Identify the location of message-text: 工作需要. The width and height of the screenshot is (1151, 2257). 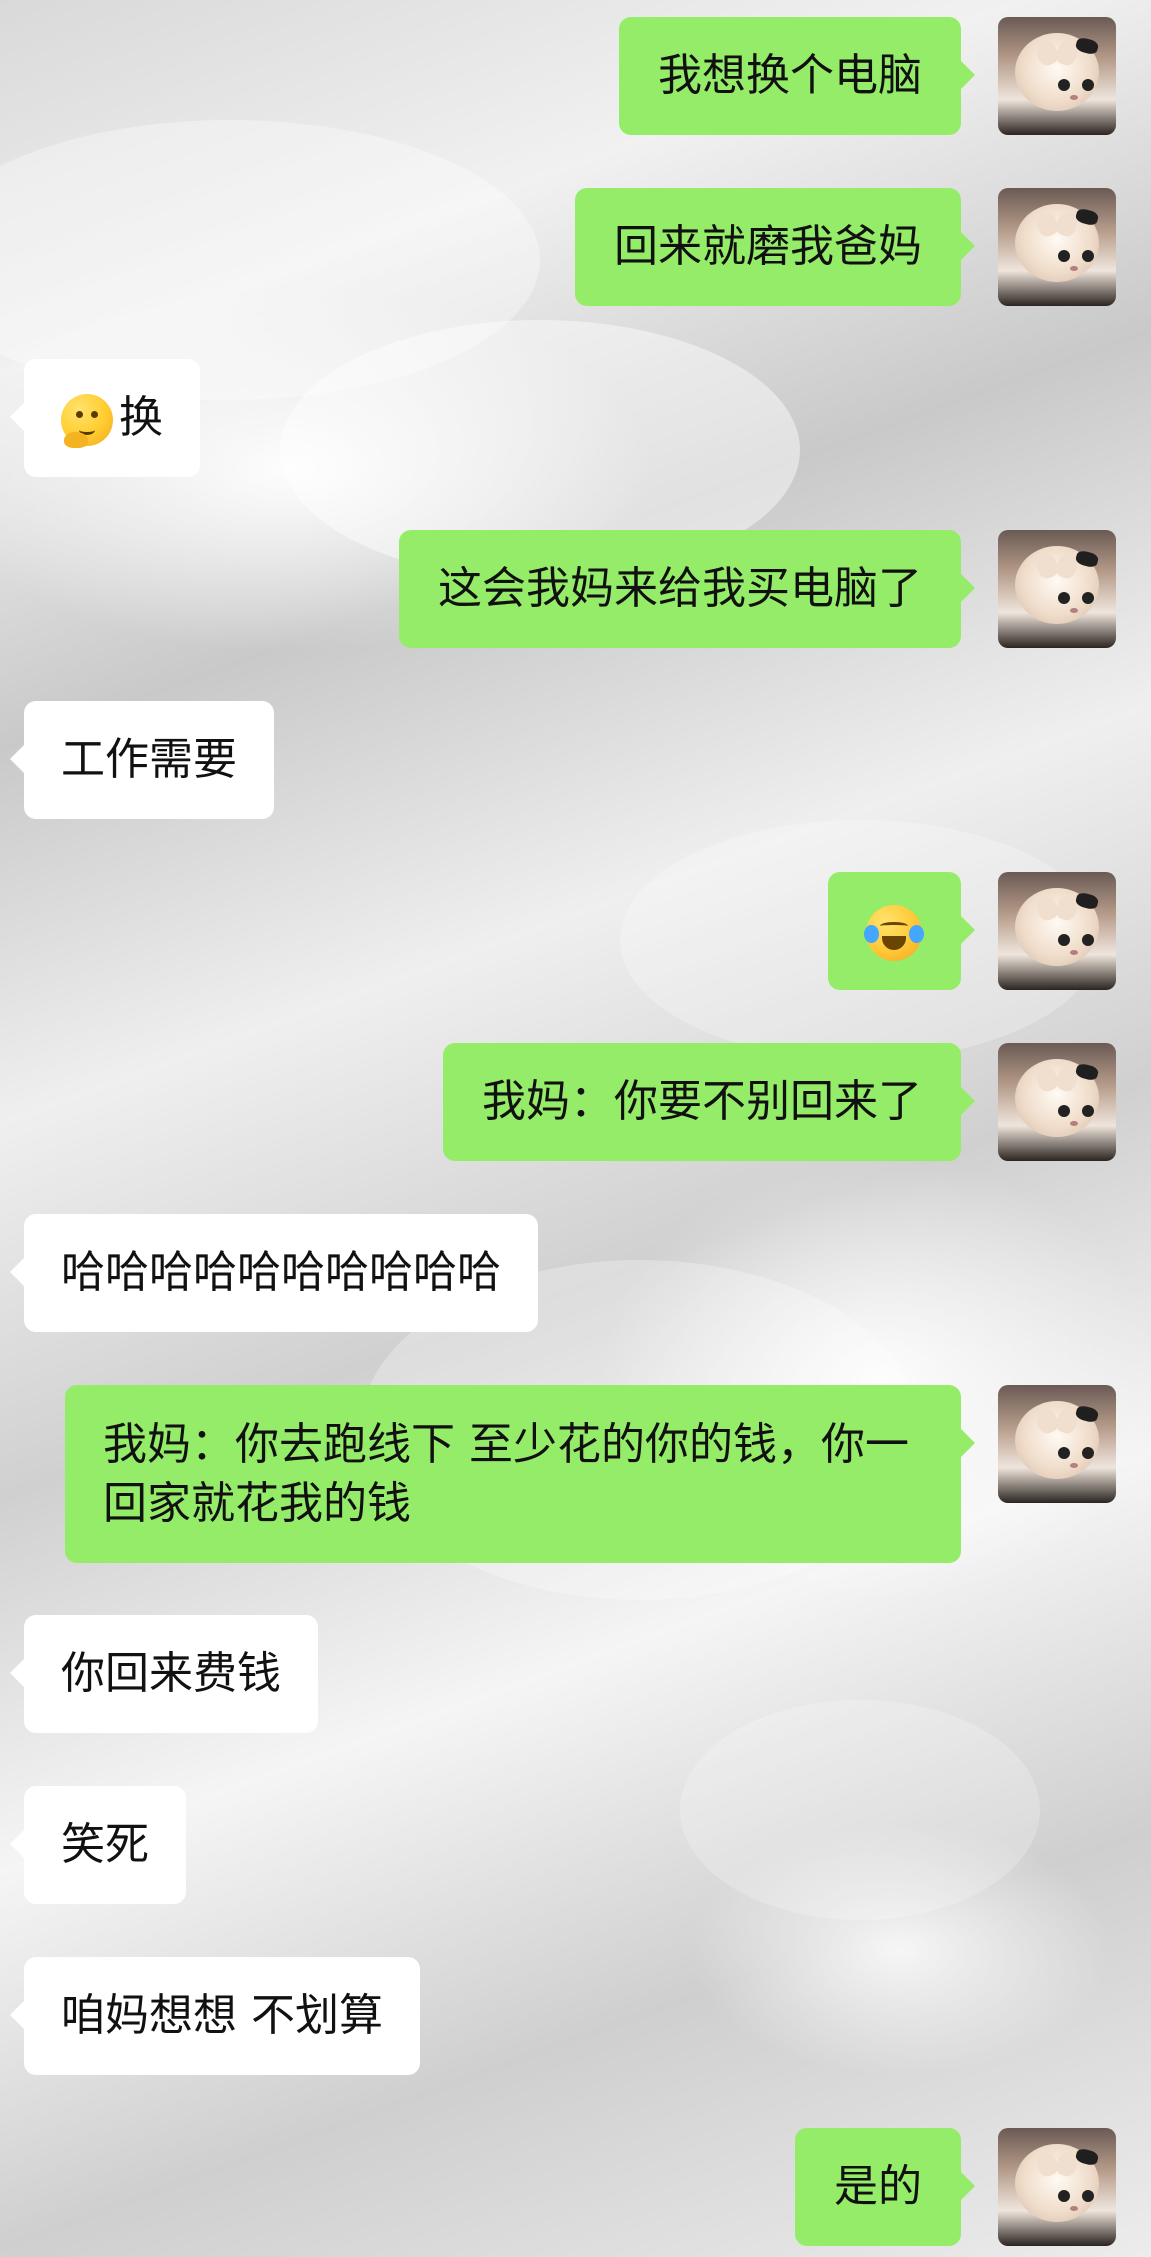
(149, 759).